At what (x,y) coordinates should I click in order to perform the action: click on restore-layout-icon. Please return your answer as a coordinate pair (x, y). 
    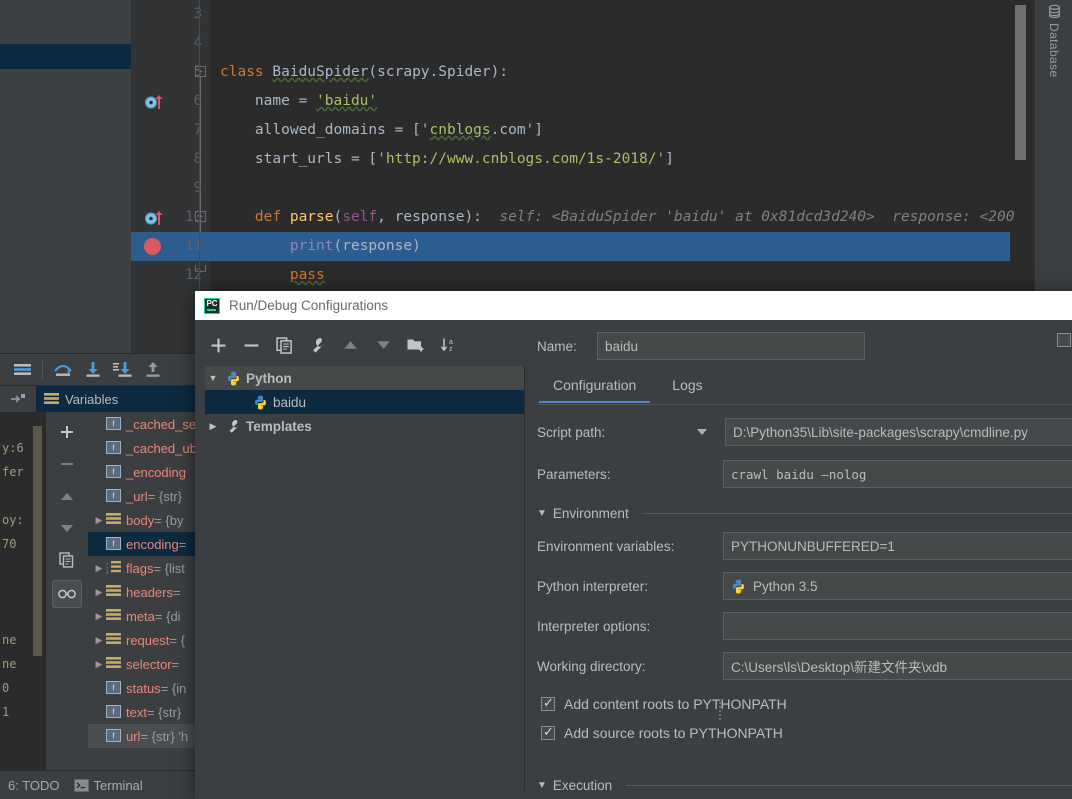
    Looking at the image, I should click on (18, 399).